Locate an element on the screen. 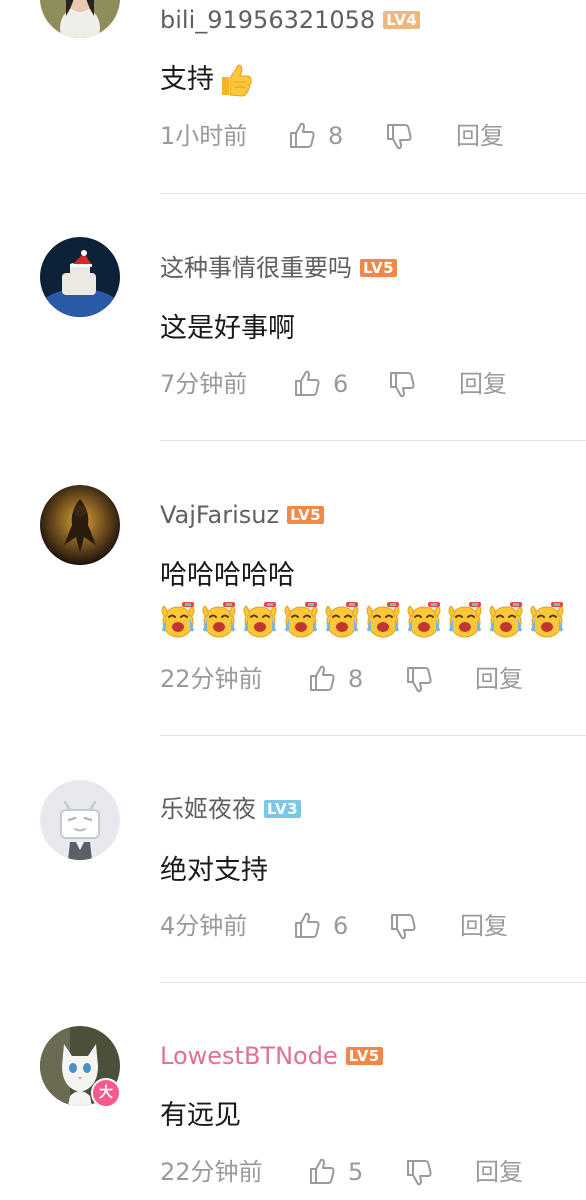  username: LowestBTNode LV5 is located at coordinates (271, 1056).